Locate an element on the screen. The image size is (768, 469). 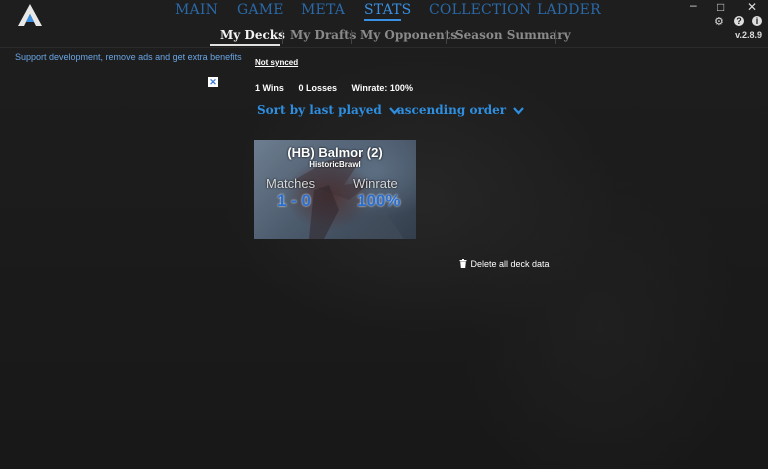
version-label: v.2.8.9 is located at coordinates (748, 35).